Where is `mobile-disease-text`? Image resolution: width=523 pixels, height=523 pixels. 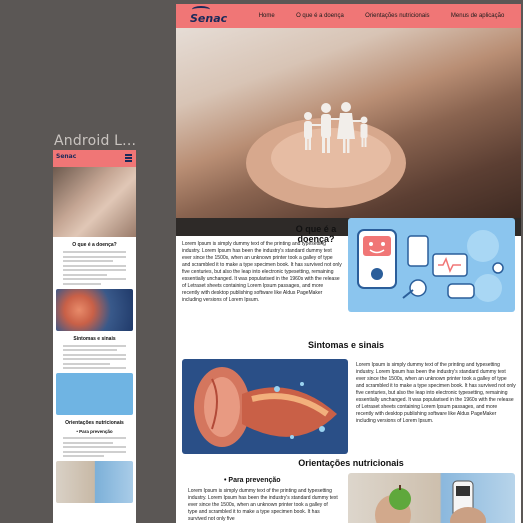
mobile-disease-text is located at coordinates (94, 268).